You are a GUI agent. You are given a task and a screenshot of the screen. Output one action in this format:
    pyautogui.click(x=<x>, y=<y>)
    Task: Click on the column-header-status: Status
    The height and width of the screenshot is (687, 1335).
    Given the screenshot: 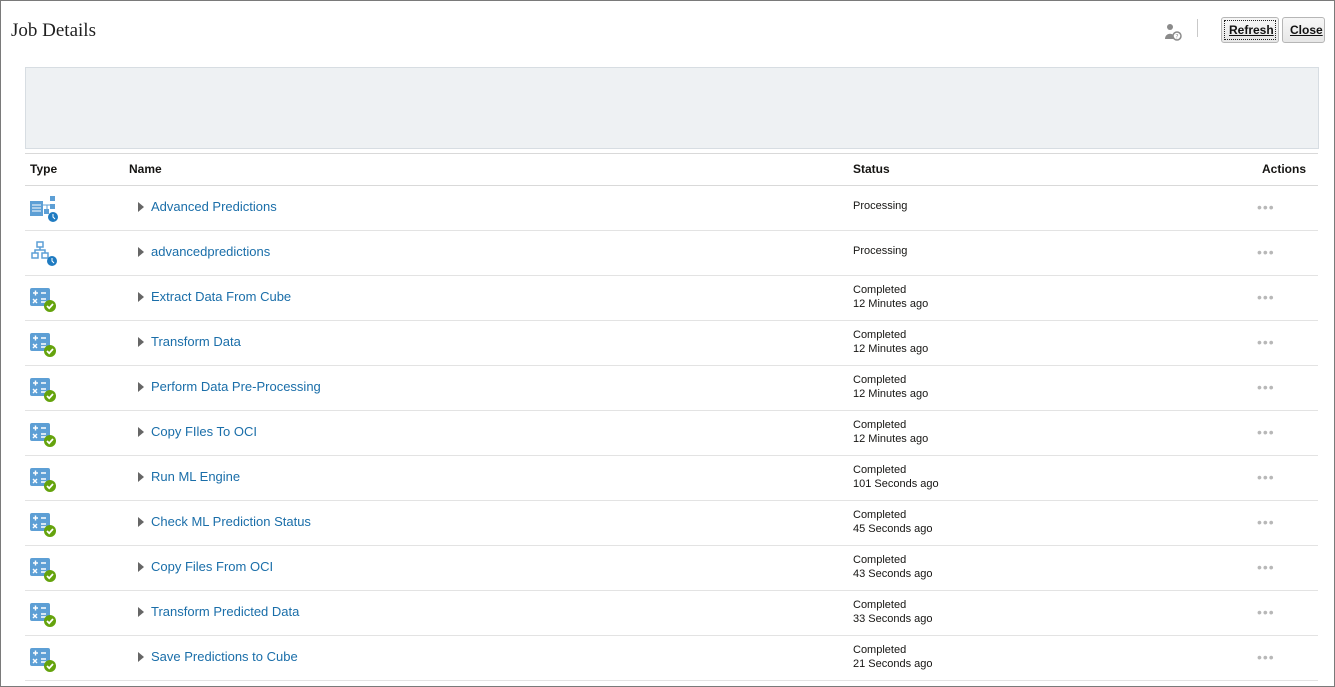 What is the action you would take?
    pyautogui.click(x=871, y=169)
    